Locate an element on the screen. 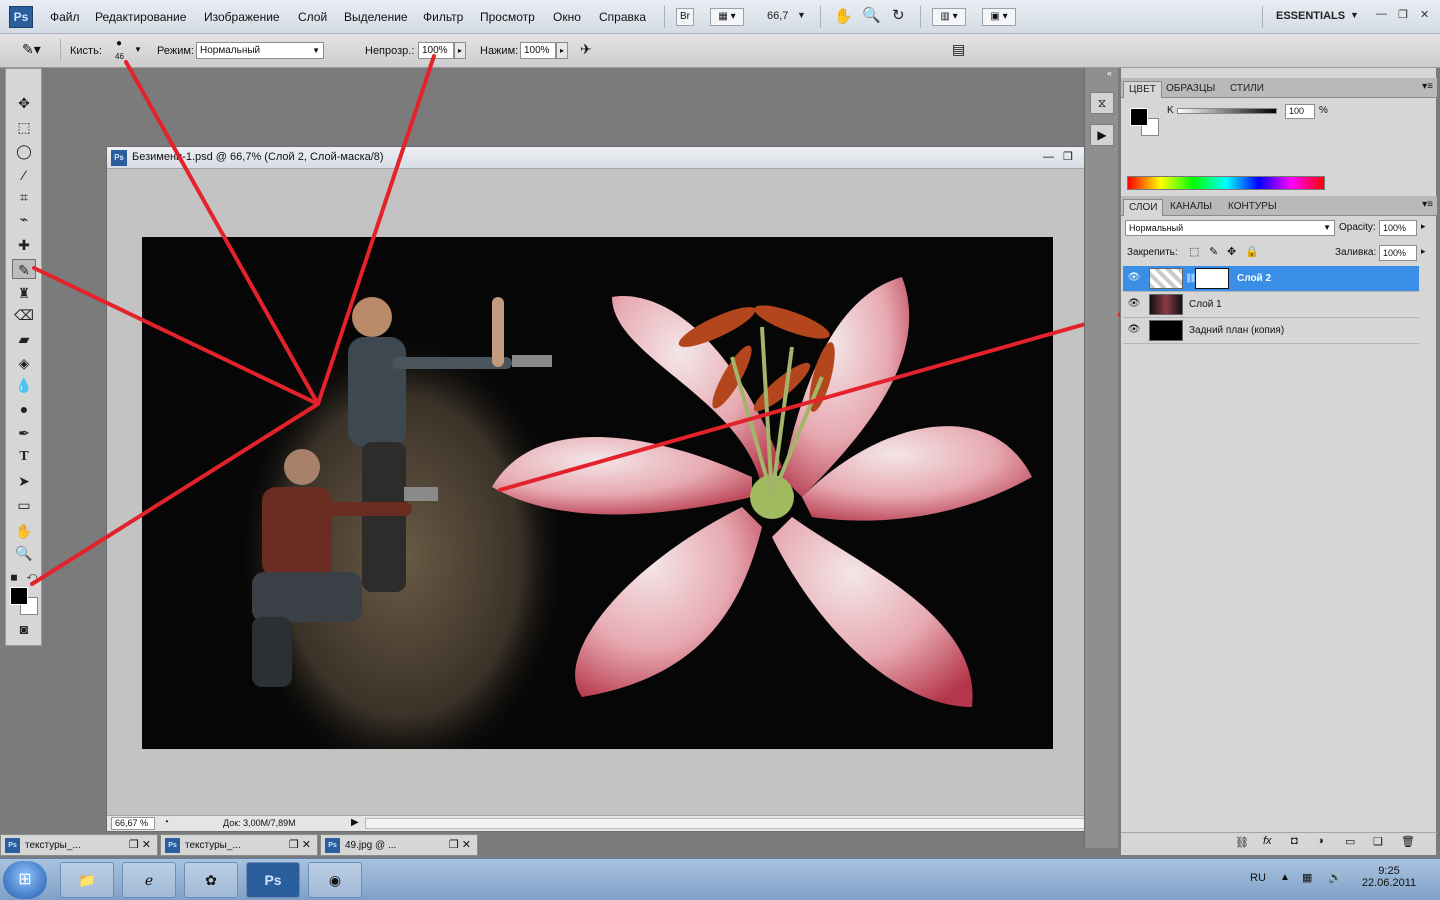 The height and width of the screenshot is (900, 1440). brush-panel-icon: ▤ is located at coordinates (958, 49).